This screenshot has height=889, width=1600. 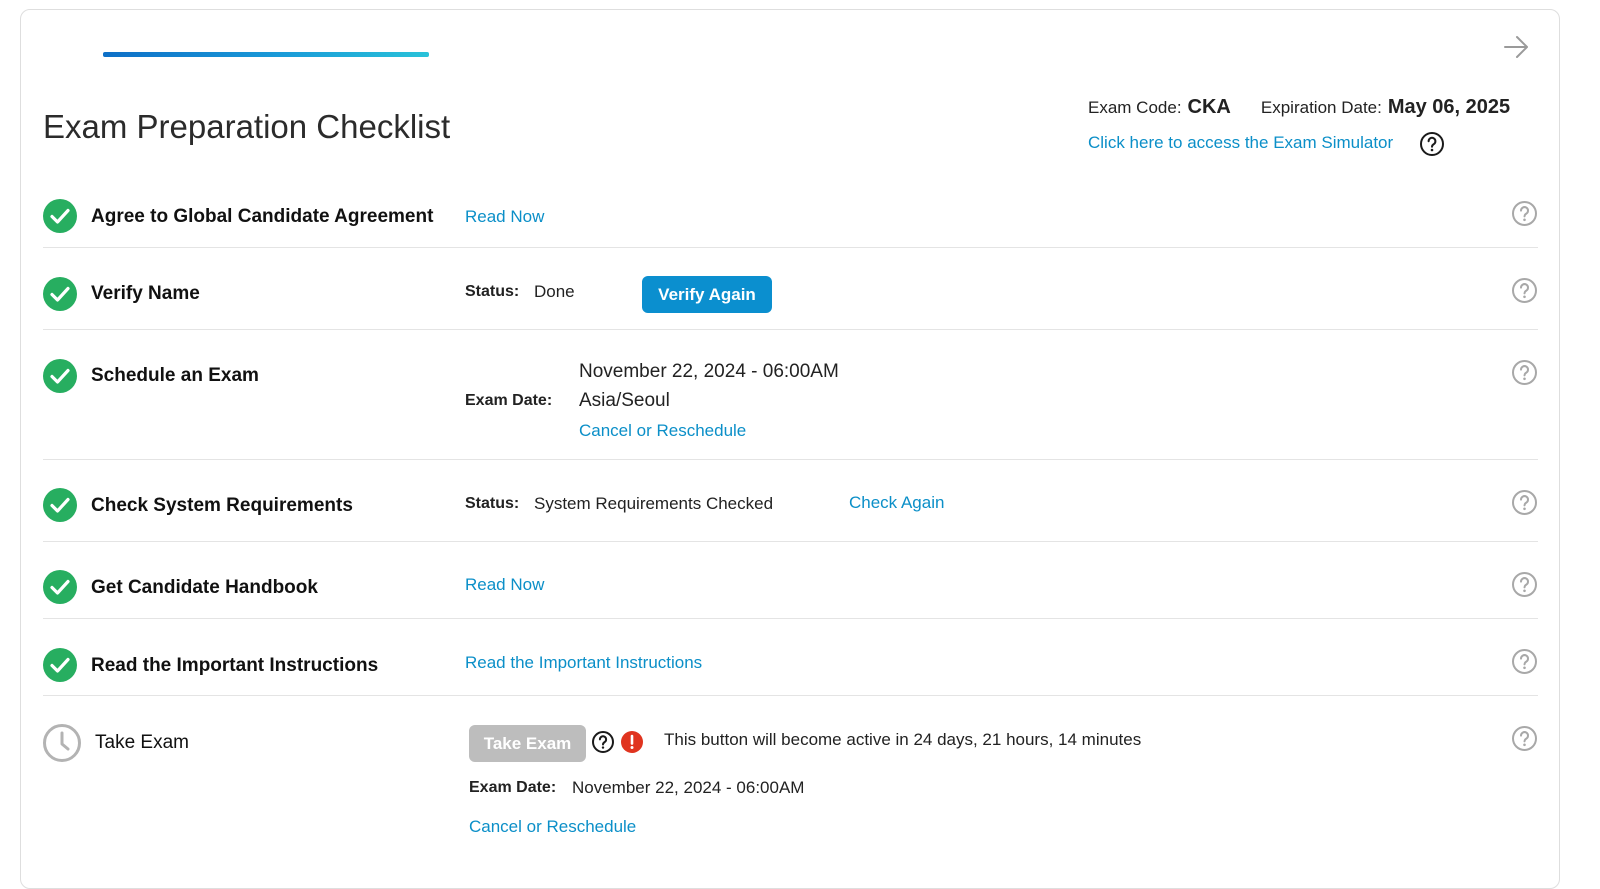 What do you see at coordinates (1209, 107) in the screenshot?
I see `exam-code-value: CKA` at bounding box center [1209, 107].